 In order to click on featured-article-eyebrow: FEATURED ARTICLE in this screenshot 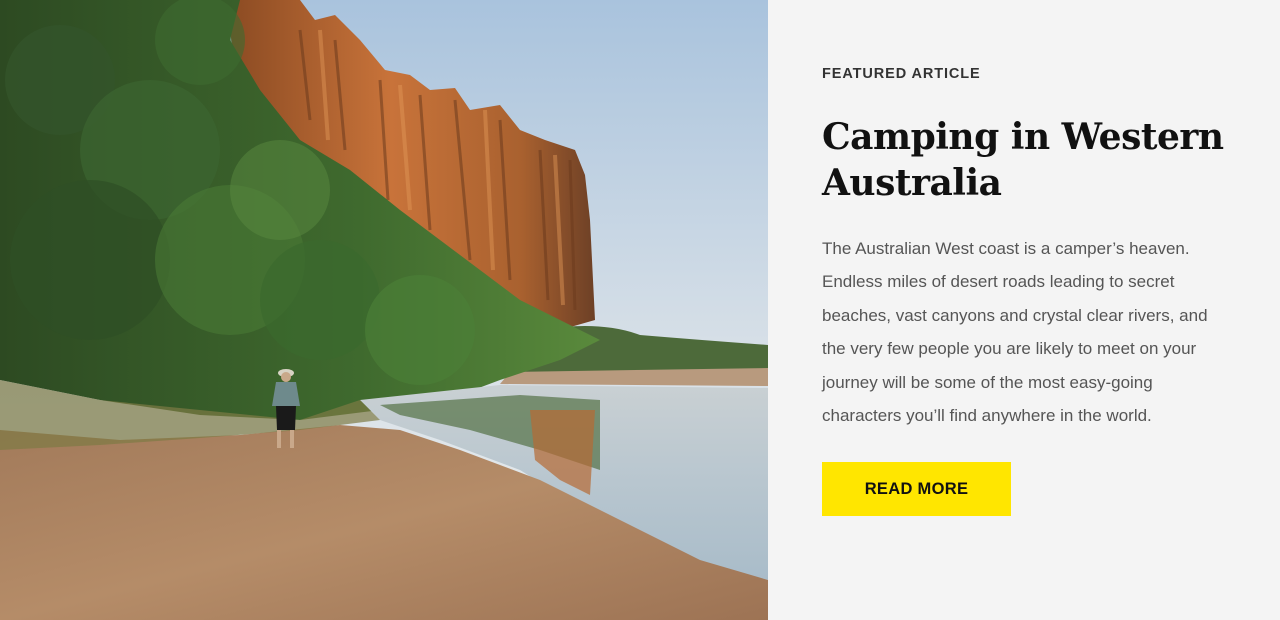, I will do `click(901, 74)`.